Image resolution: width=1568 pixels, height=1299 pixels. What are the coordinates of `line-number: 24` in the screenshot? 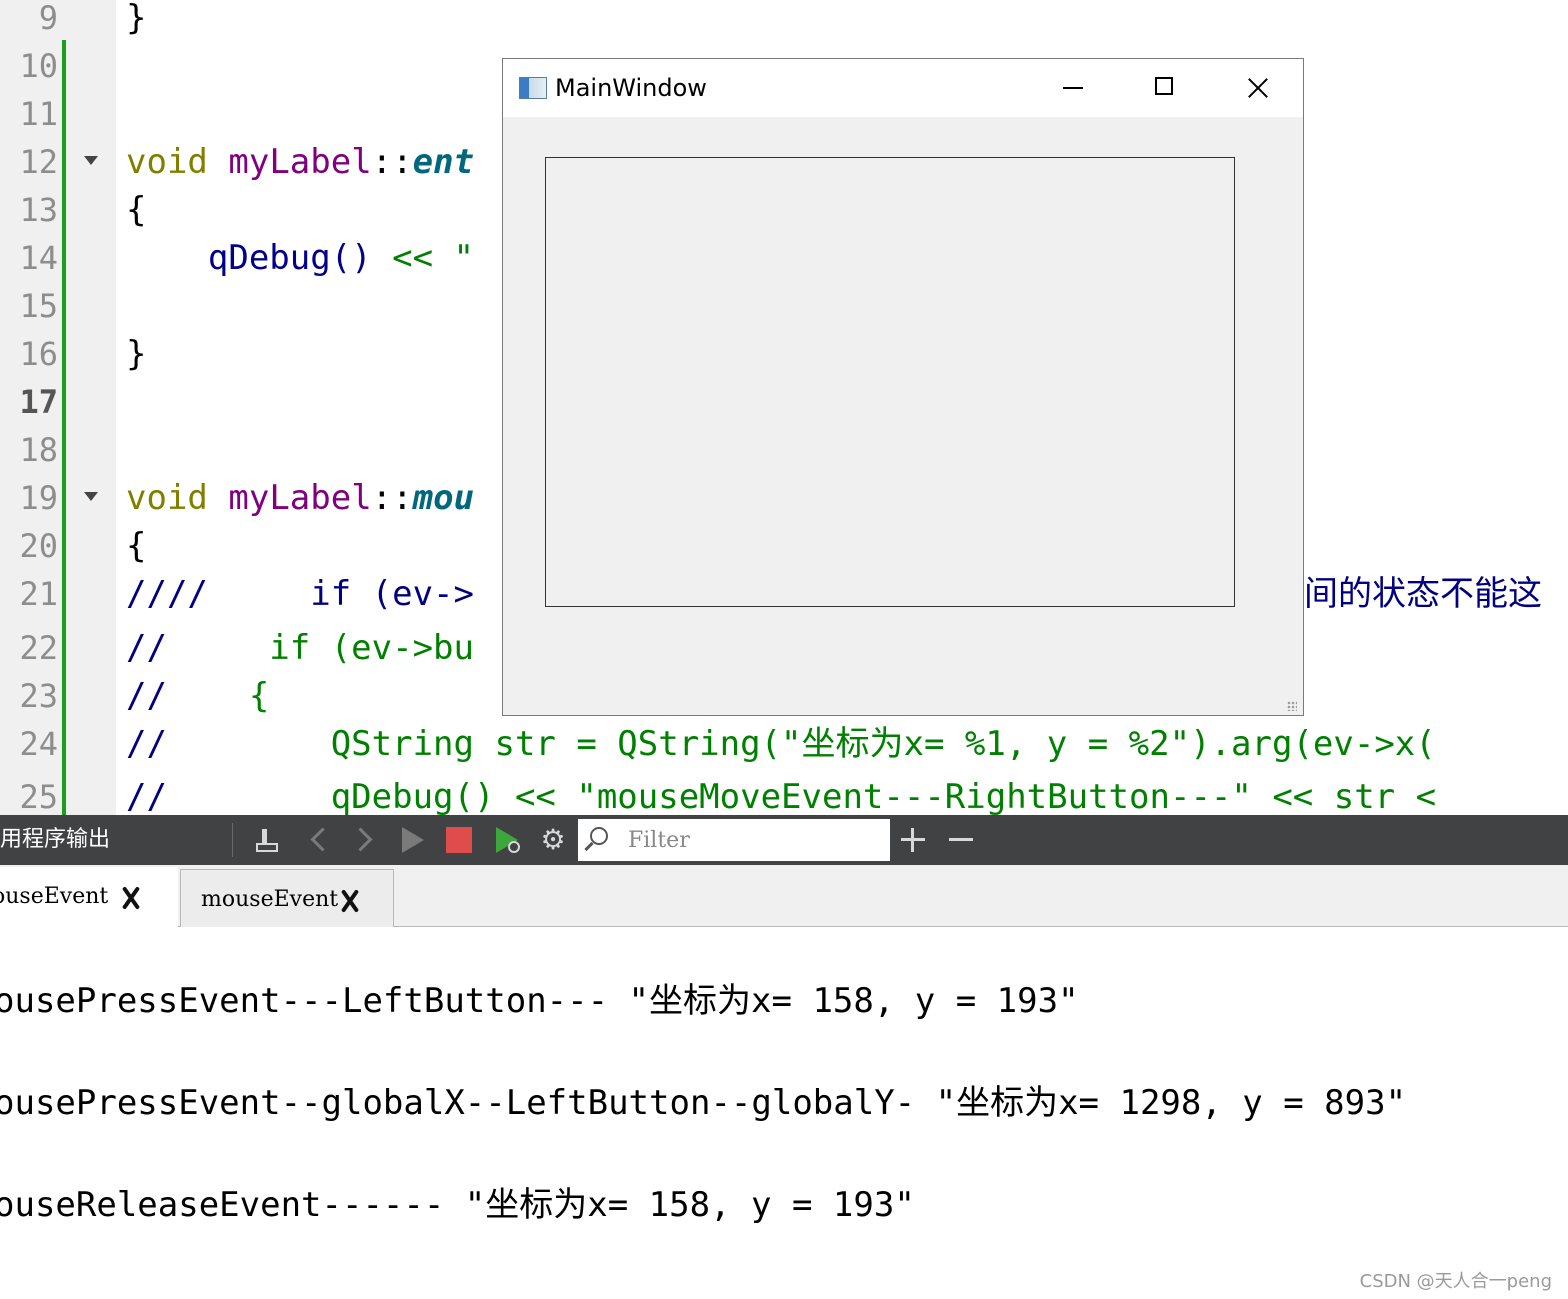 It's located at (38, 744).